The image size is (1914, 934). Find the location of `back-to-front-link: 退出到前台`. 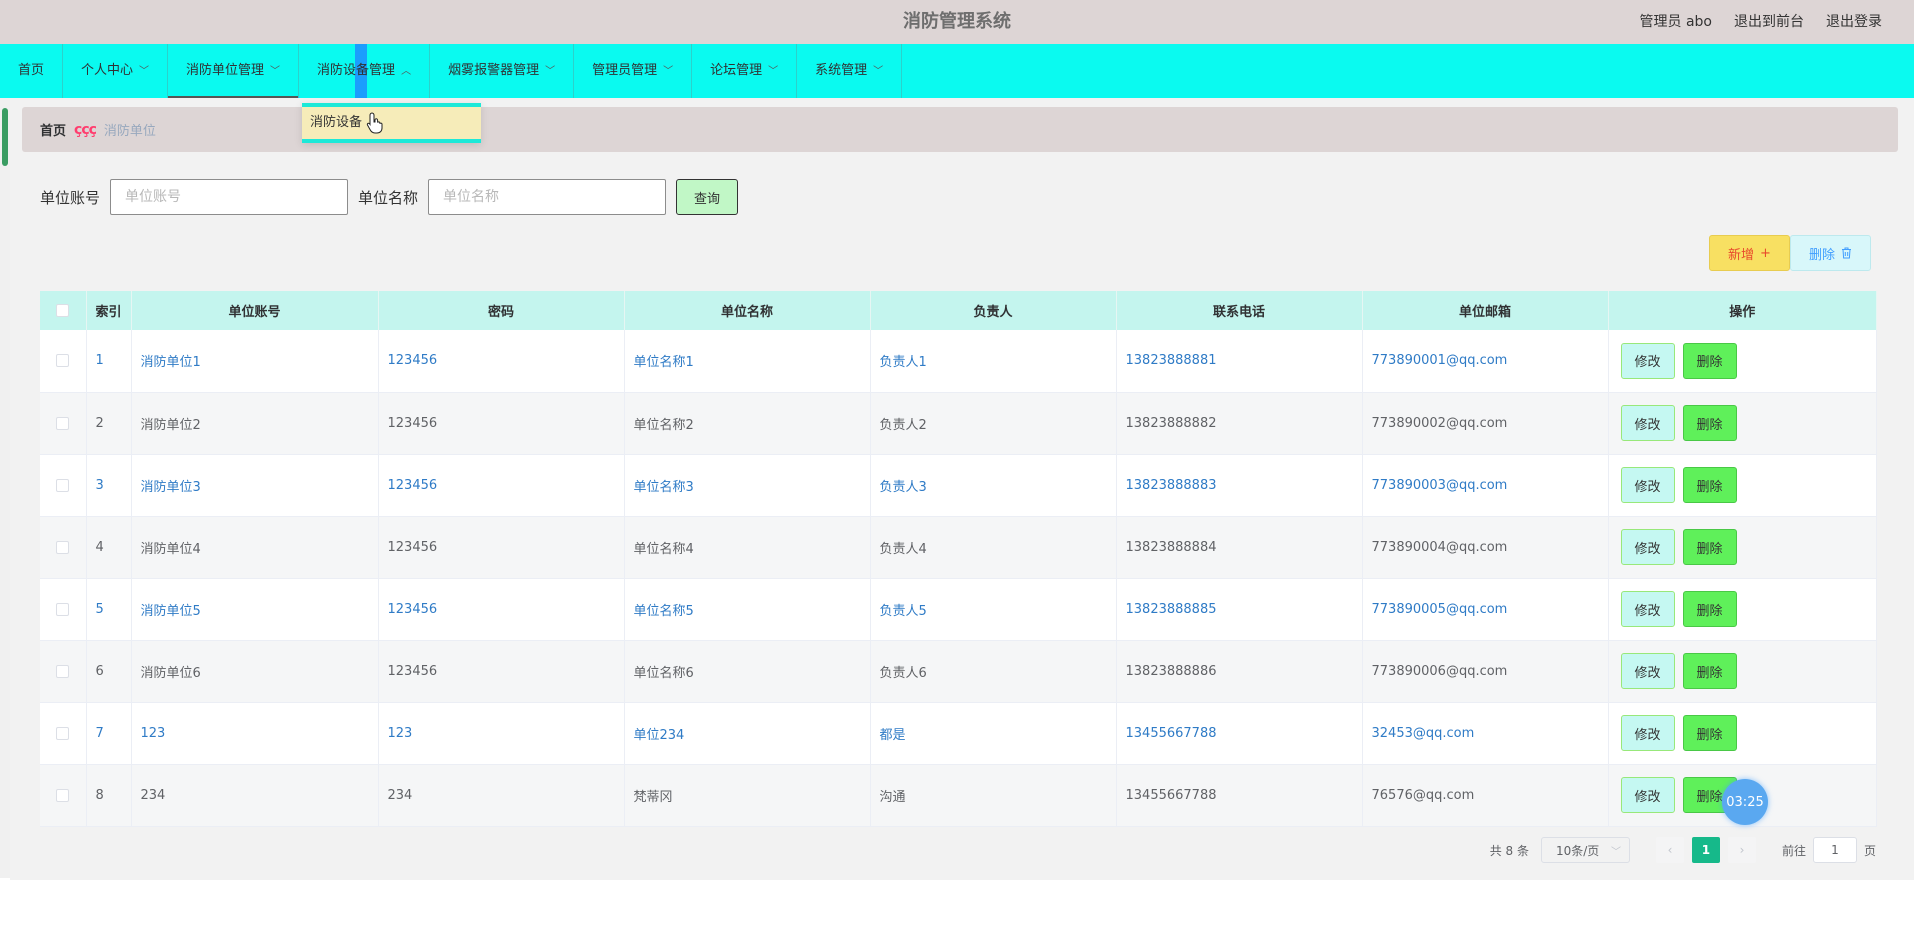

back-to-front-link: 退出到前台 is located at coordinates (1769, 22).